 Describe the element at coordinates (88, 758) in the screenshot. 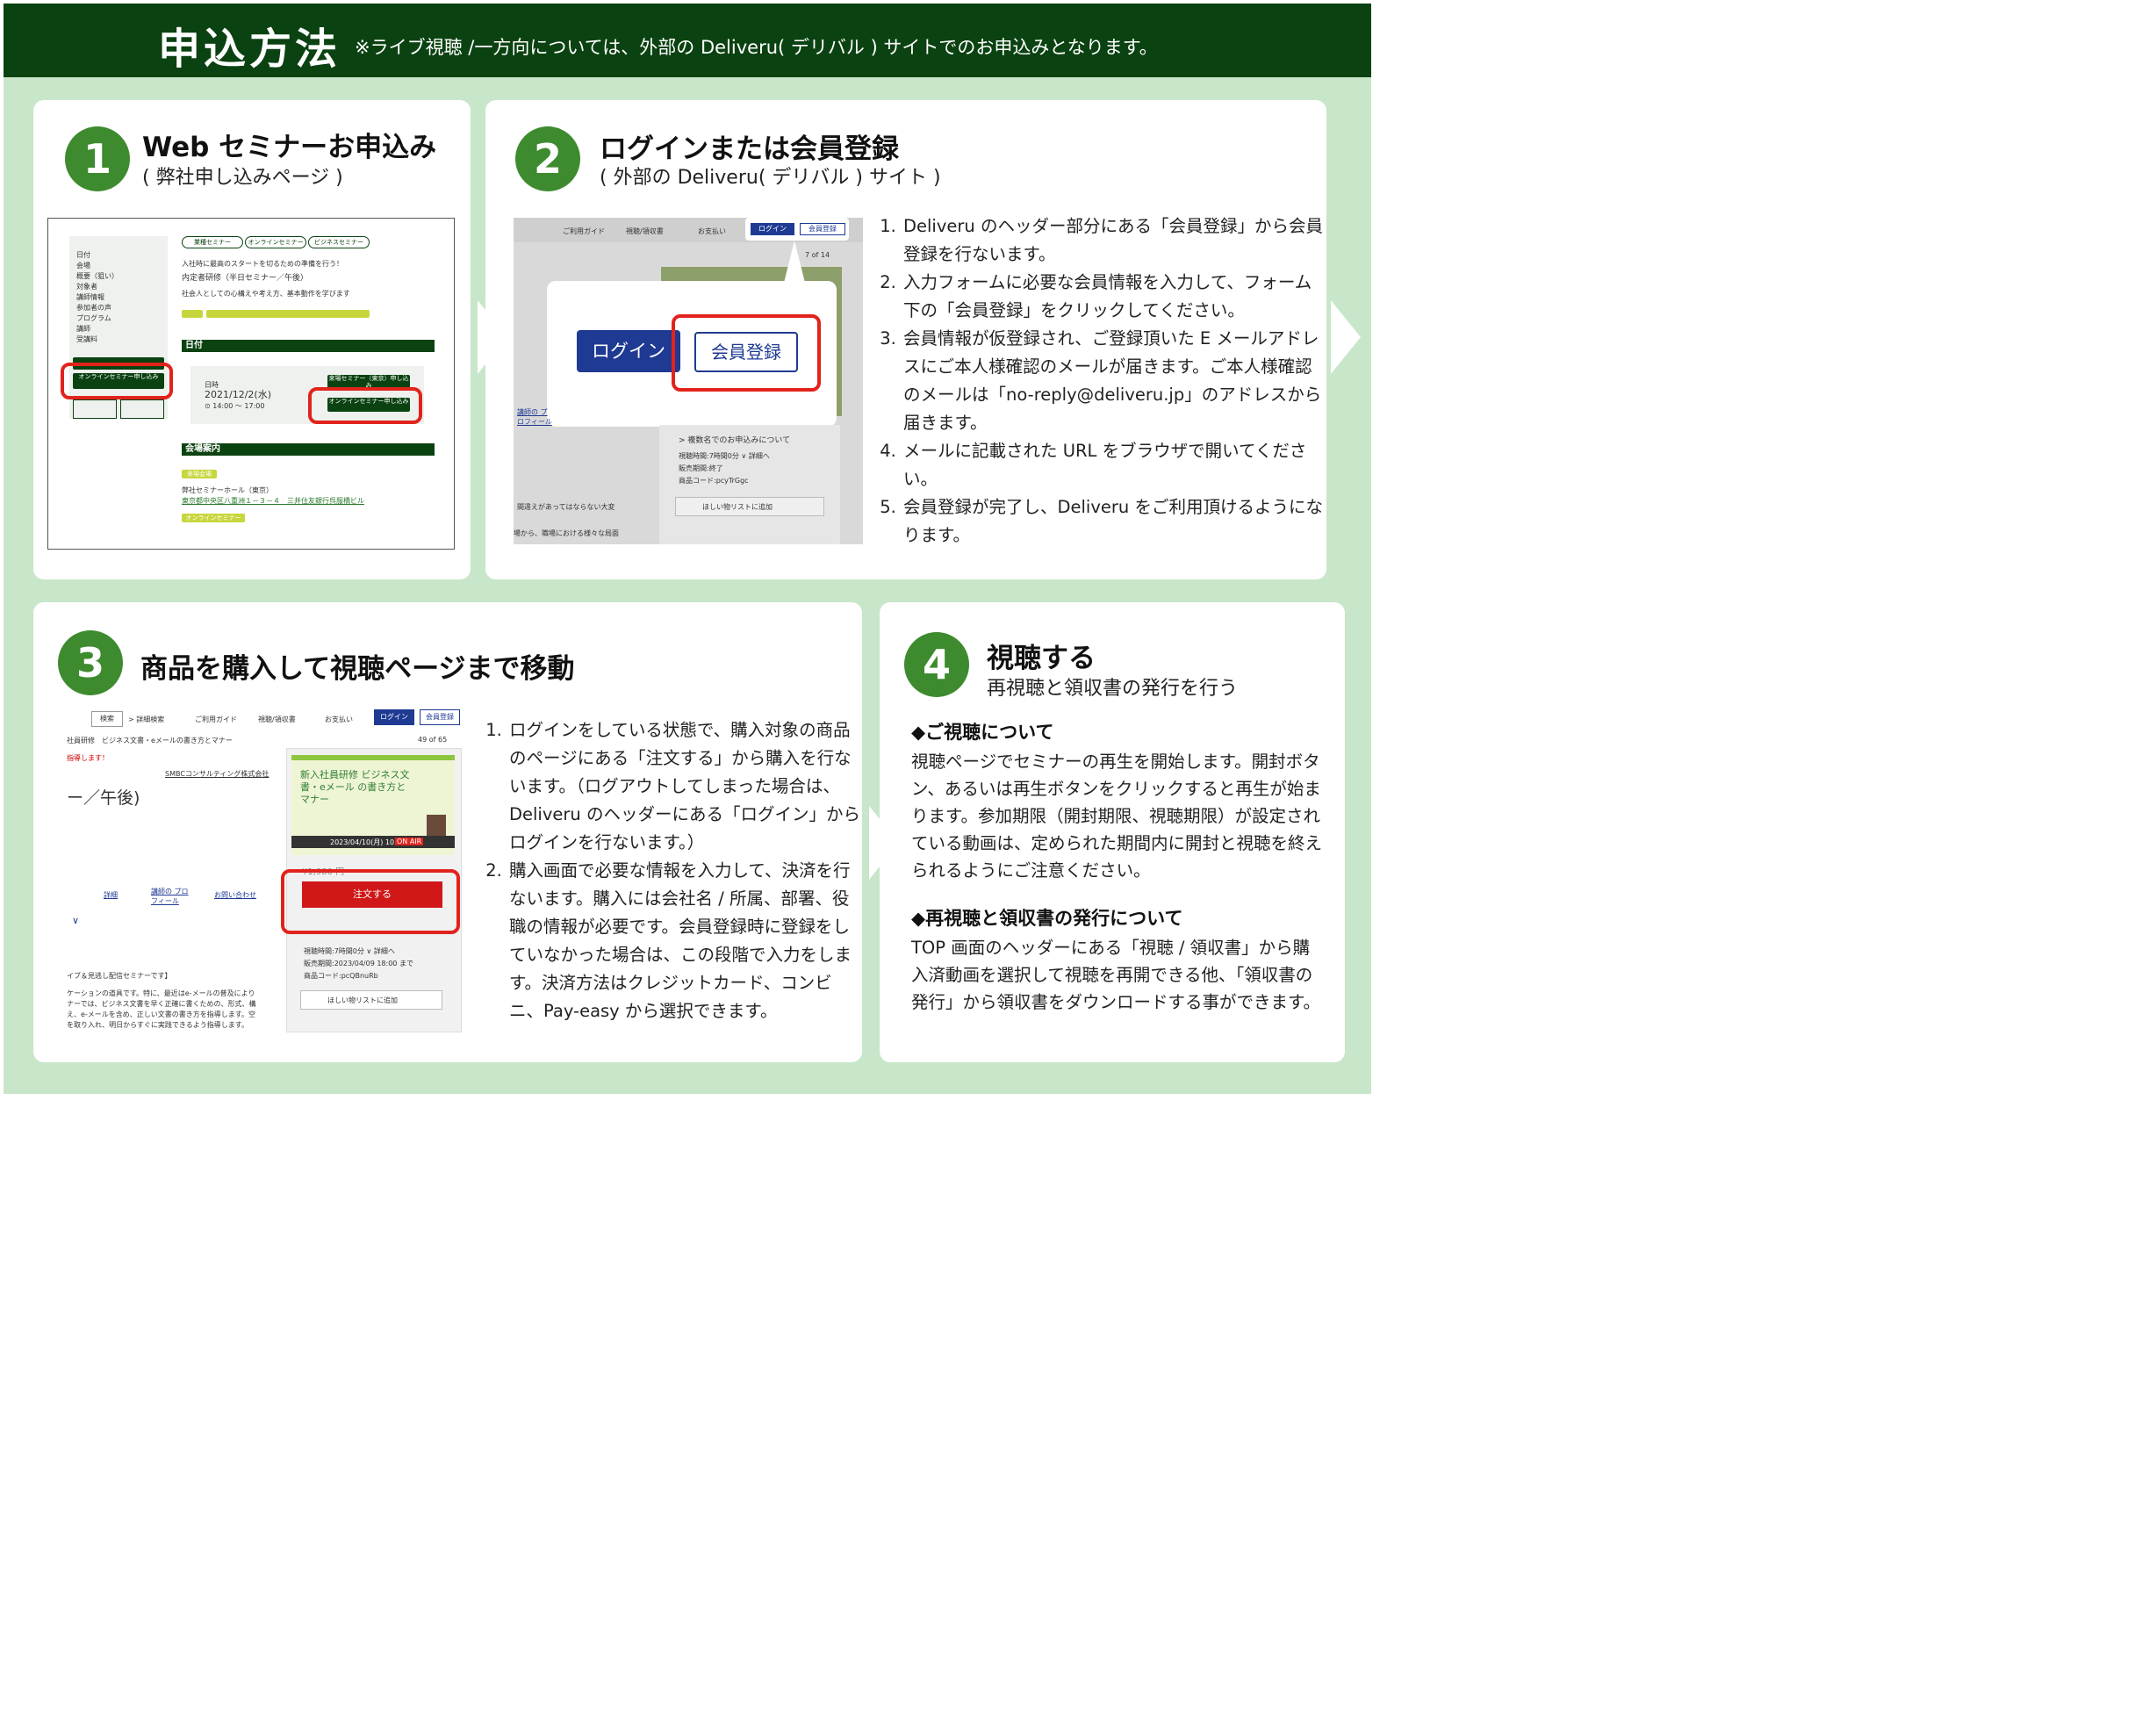

I see `catch-text: 指導します！` at that location.